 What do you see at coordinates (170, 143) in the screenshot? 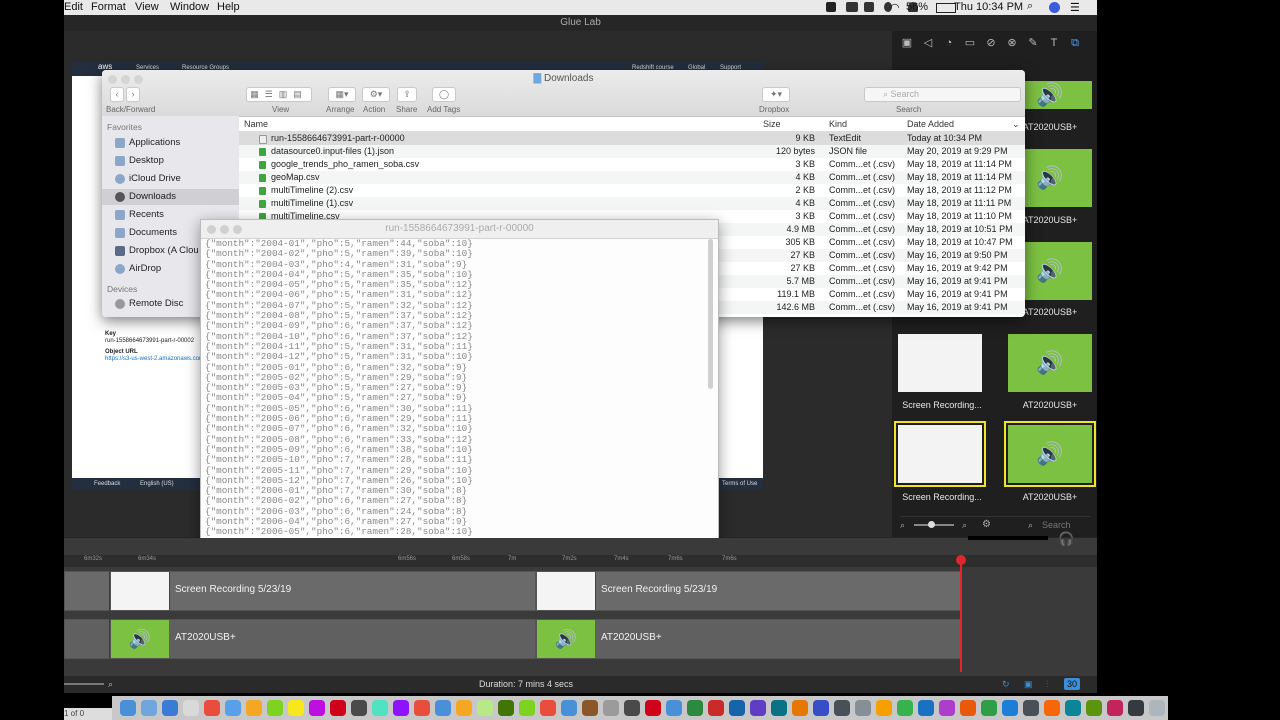
I see `sidebar-item-applications: Applications` at bounding box center [170, 143].